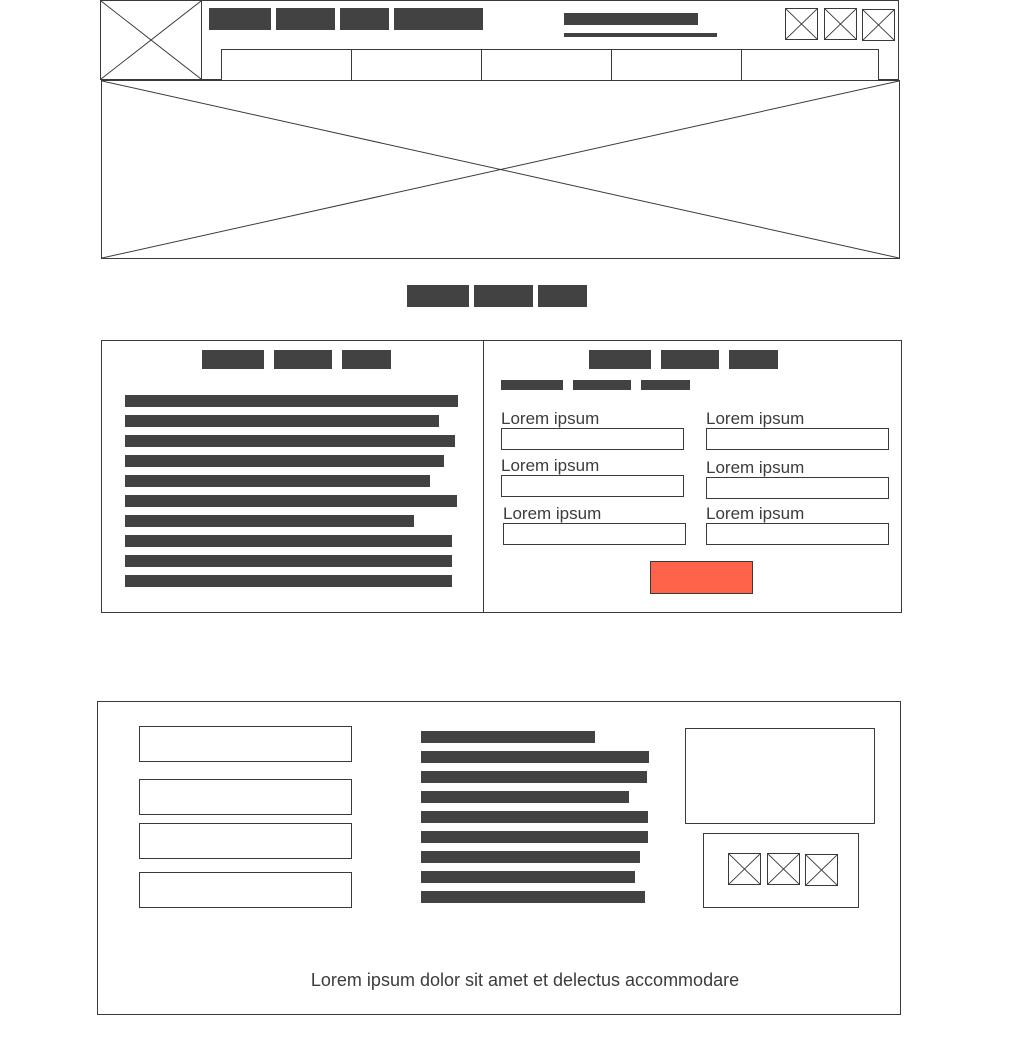  Describe the element at coordinates (780, 776) in the screenshot. I see `footer-media-box` at that location.